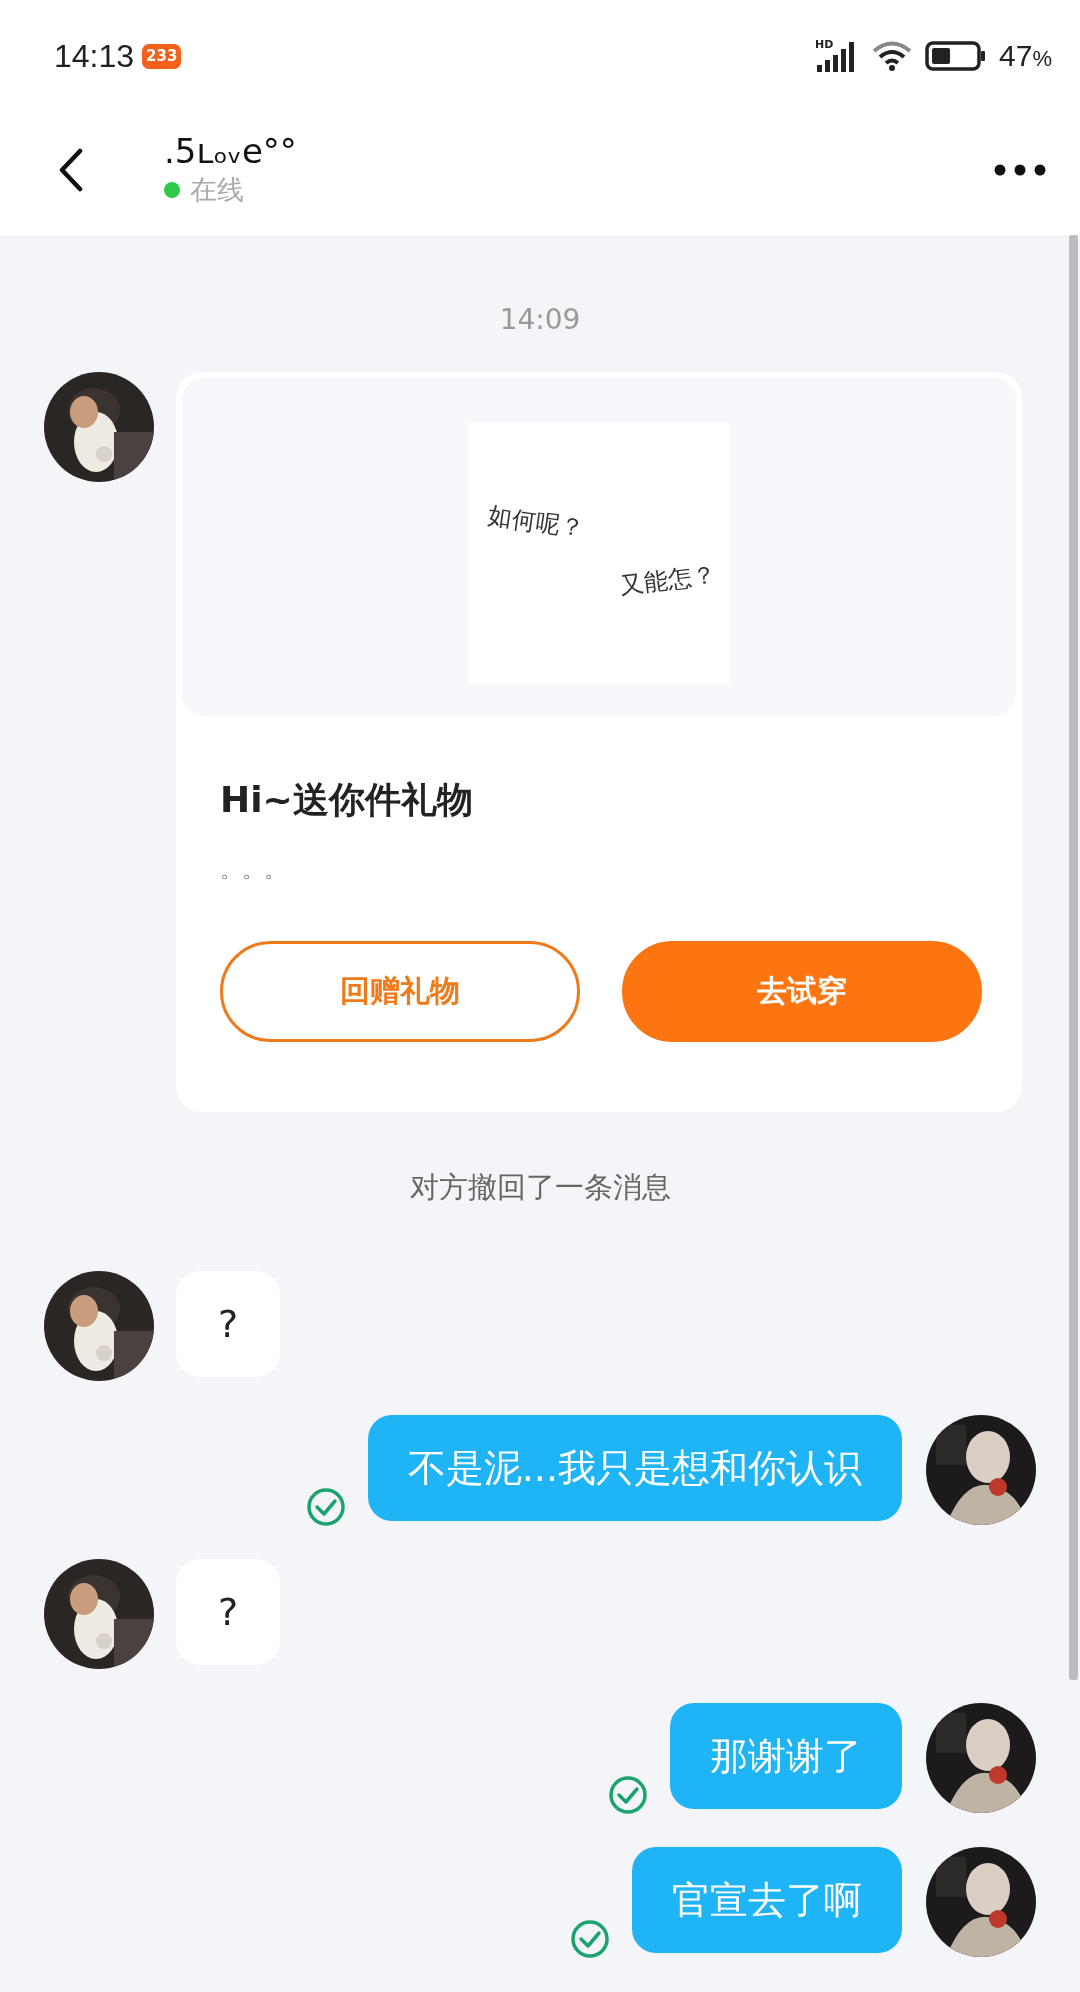  Describe the element at coordinates (668, 580) in the screenshot. I see `print-text: 又能怎？` at that location.